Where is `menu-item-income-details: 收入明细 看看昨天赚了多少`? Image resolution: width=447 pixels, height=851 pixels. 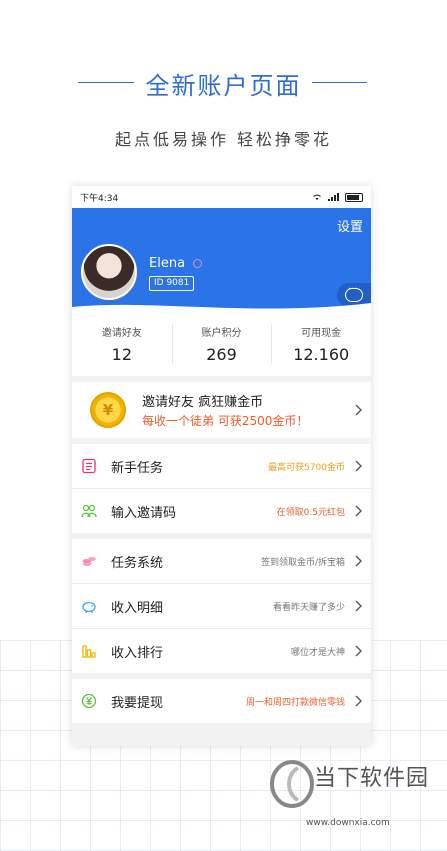
menu-item-income-details: 收入明细 看看昨天赚了多少 is located at coordinates (221, 606).